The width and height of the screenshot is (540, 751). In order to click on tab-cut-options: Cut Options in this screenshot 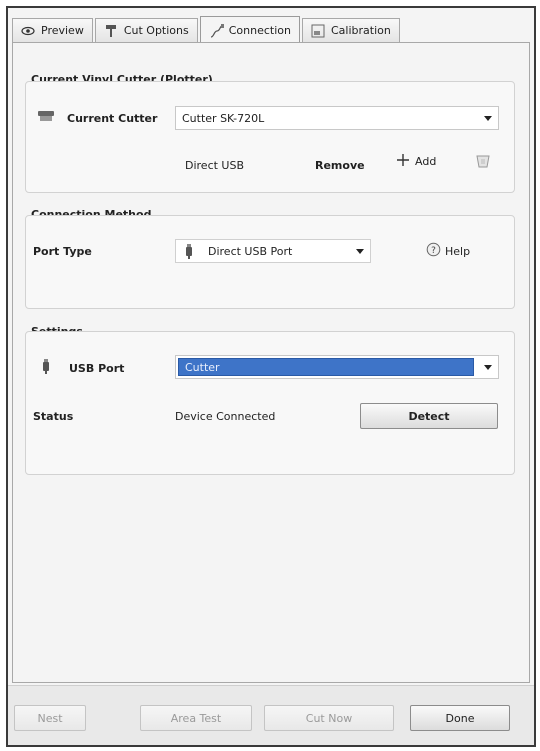, I will do `click(146, 30)`.